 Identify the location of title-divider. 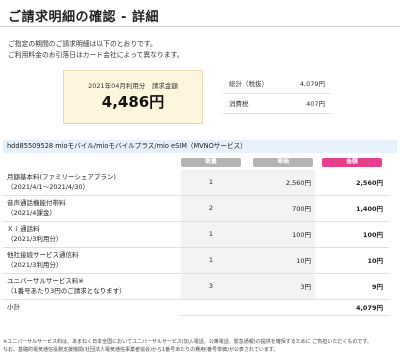
(200, 26).